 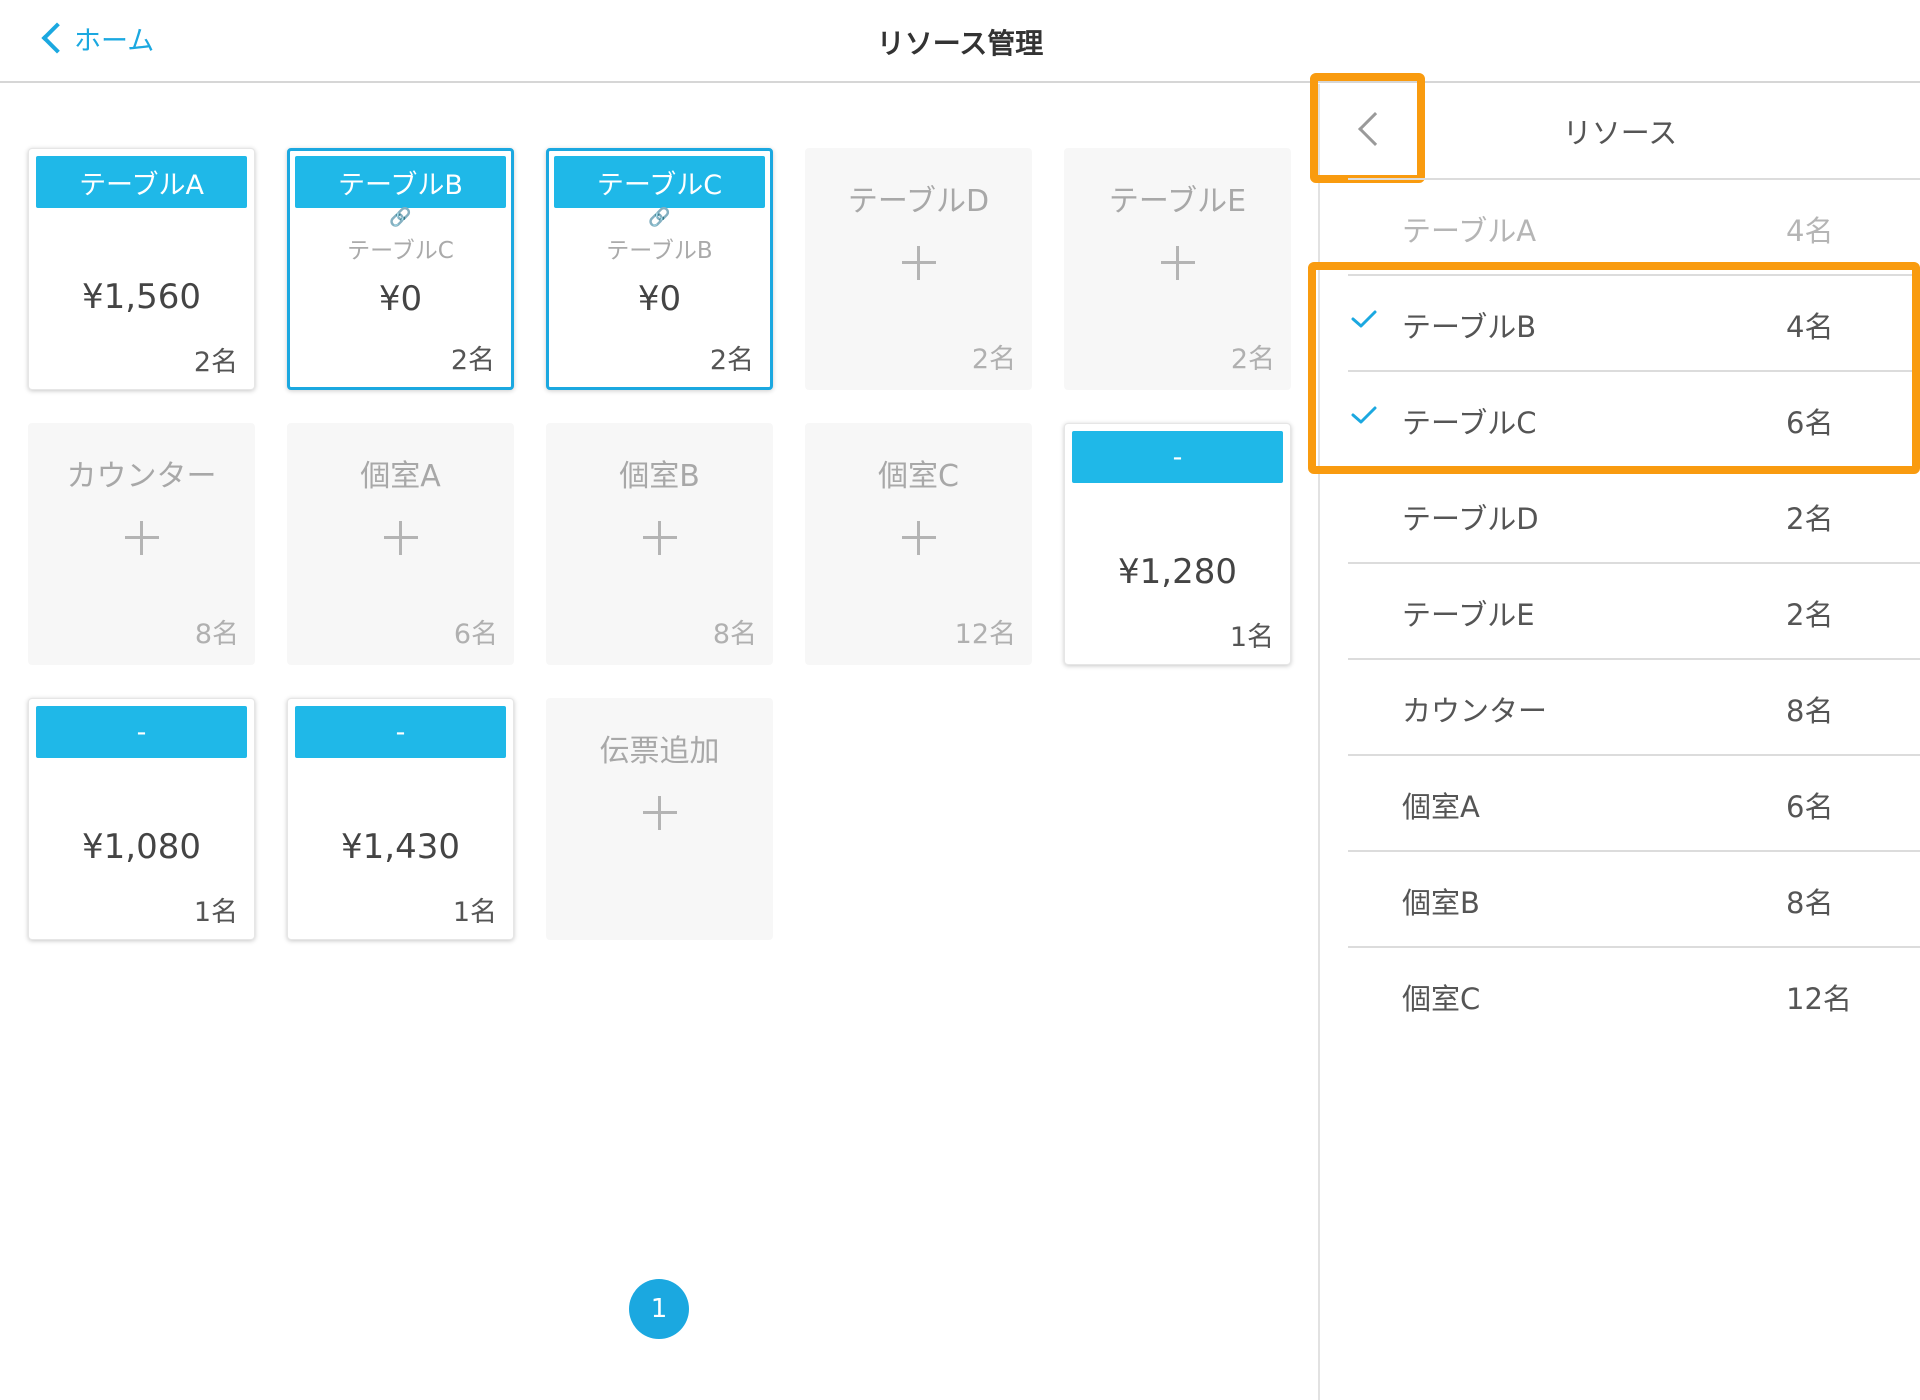 What do you see at coordinates (400, 182) in the screenshot?
I see `card-header-label: テーブルB` at bounding box center [400, 182].